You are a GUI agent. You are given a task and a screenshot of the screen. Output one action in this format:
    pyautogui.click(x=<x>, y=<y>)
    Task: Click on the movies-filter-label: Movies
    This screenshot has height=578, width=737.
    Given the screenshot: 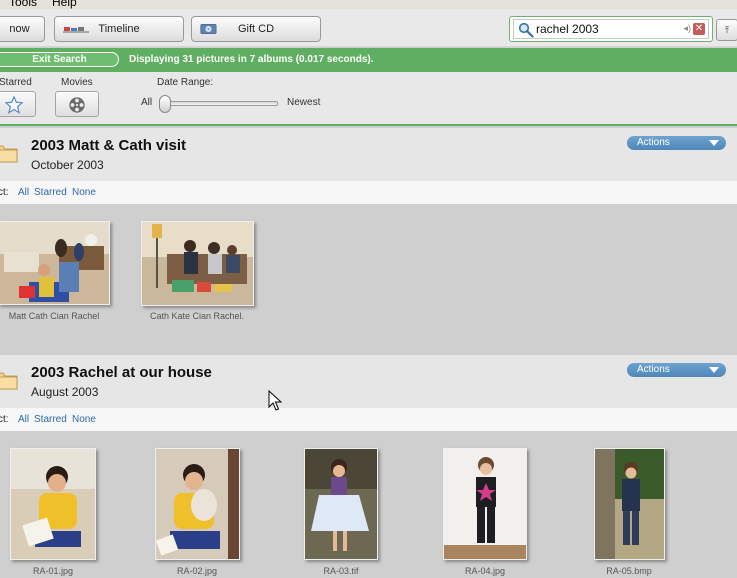 What is the action you would take?
    pyautogui.click(x=77, y=82)
    